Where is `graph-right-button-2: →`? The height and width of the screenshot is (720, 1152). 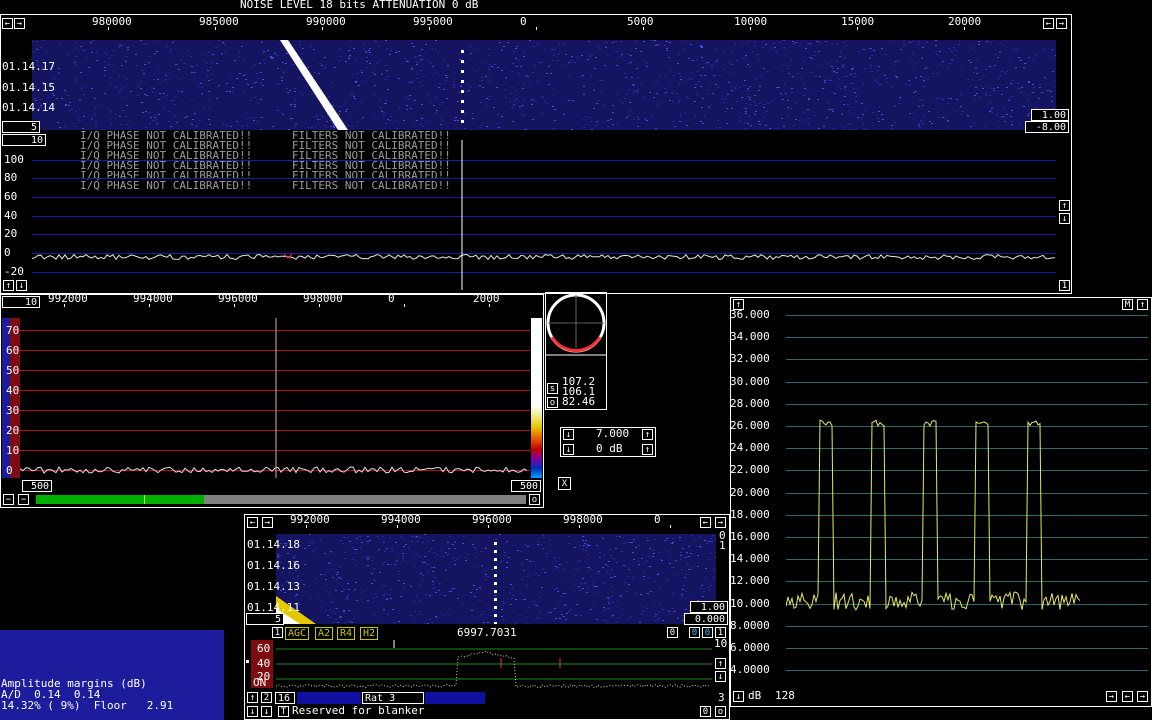 graph-right-button-2: → is located at coordinates (1142, 696).